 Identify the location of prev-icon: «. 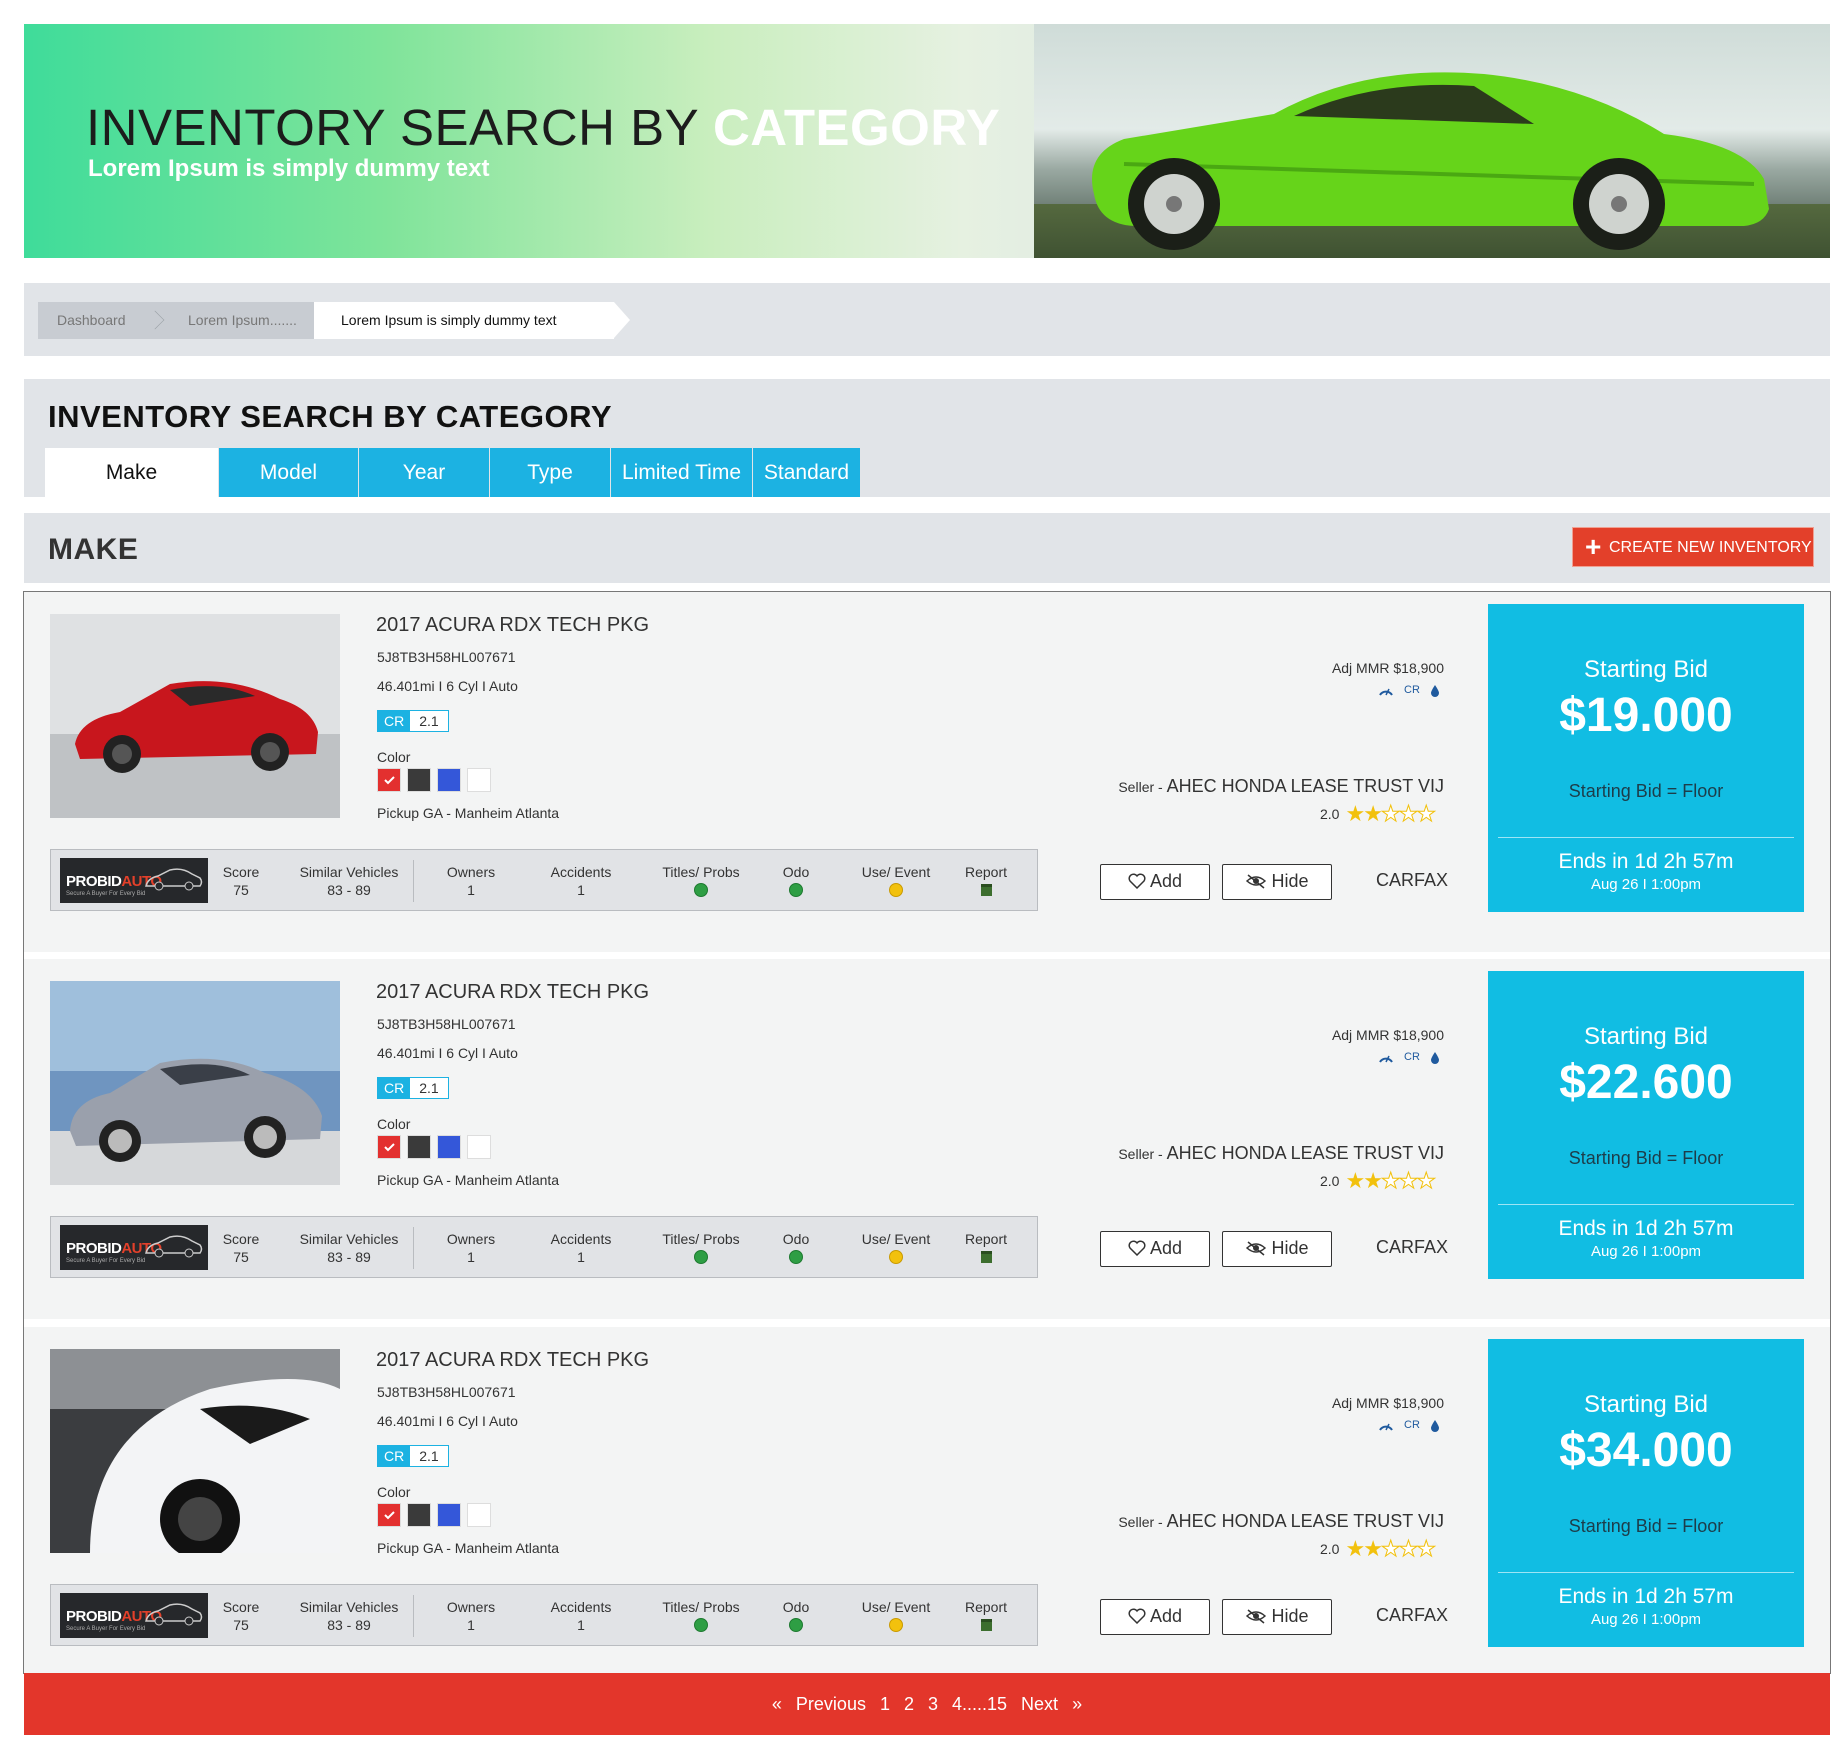
(777, 1704).